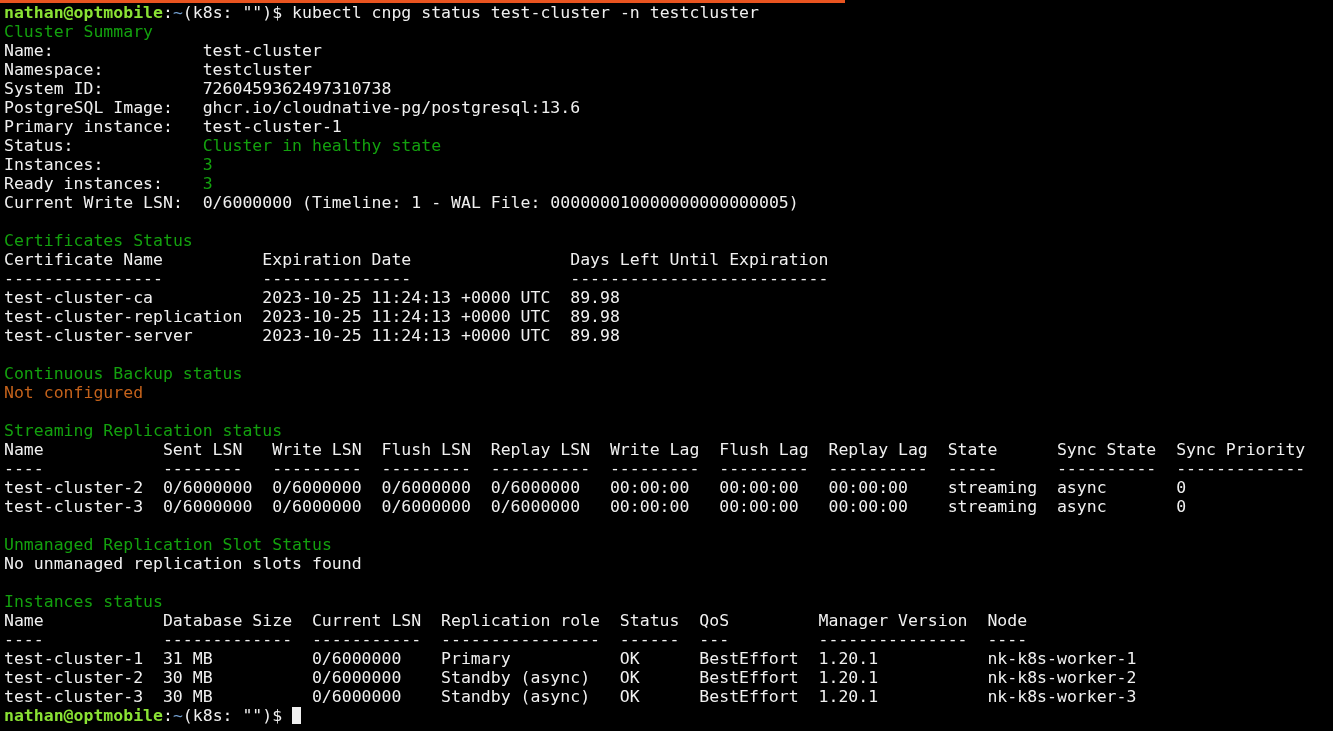 This screenshot has height=731, width=1333. What do you see at coordinates (878, 449) in the screenshot?
I see `column-header: Replay Lag` at bounding box center [878, 449].